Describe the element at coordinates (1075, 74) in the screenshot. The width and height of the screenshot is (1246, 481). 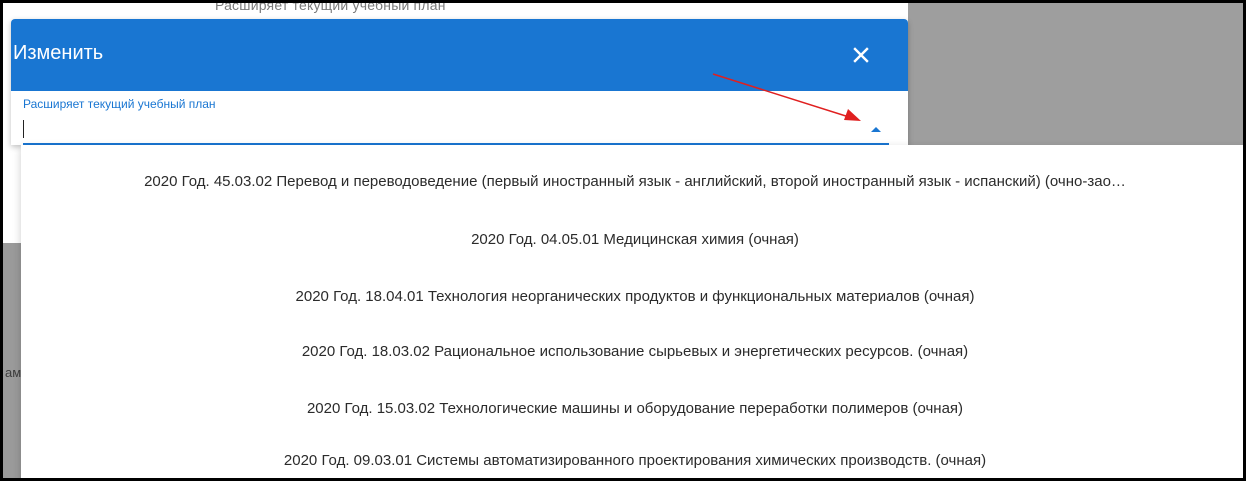
I see `modal-backdrop` at that location.